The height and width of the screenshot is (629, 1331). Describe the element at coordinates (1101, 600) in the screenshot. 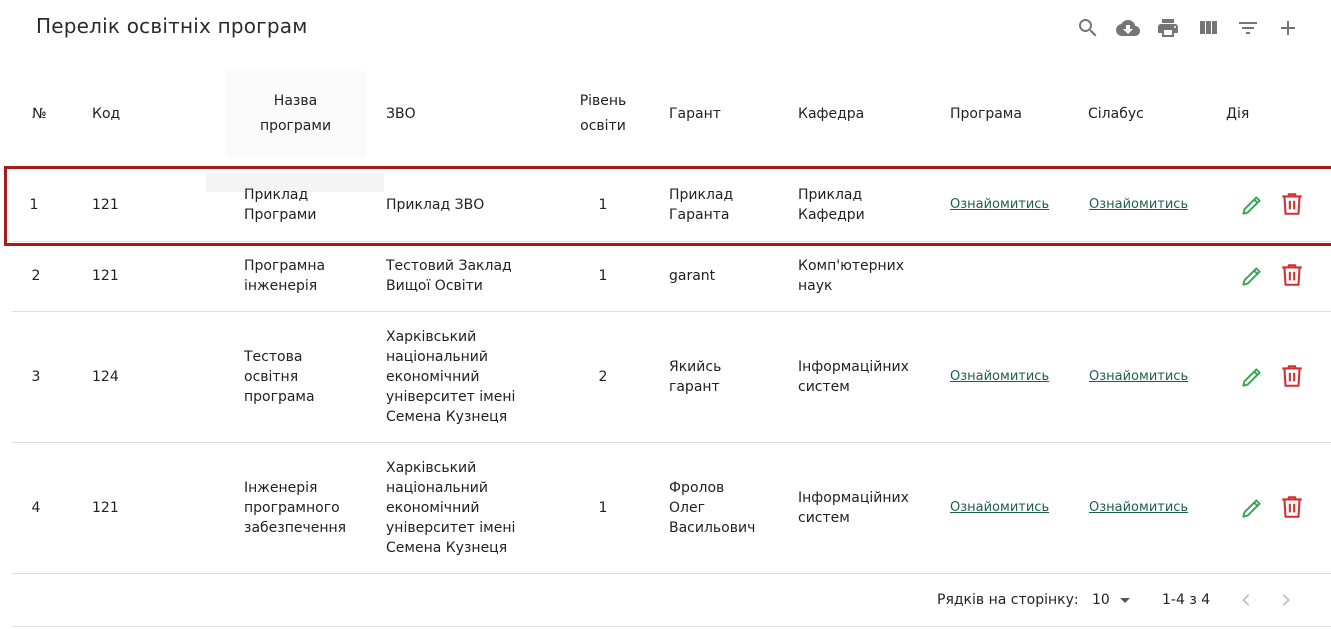

I see `rows-per-page-value: 10` at that location.